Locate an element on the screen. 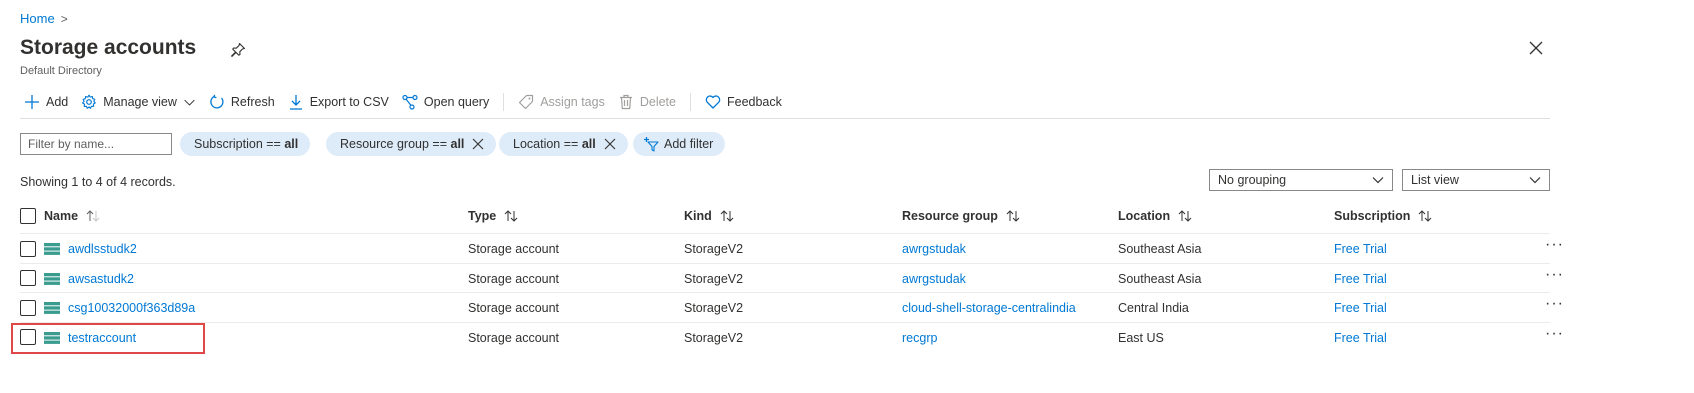 The width and height of the screenshot is (1694, 393). grouping-dropdown: No grouping is located at coordinates (1301, 180).